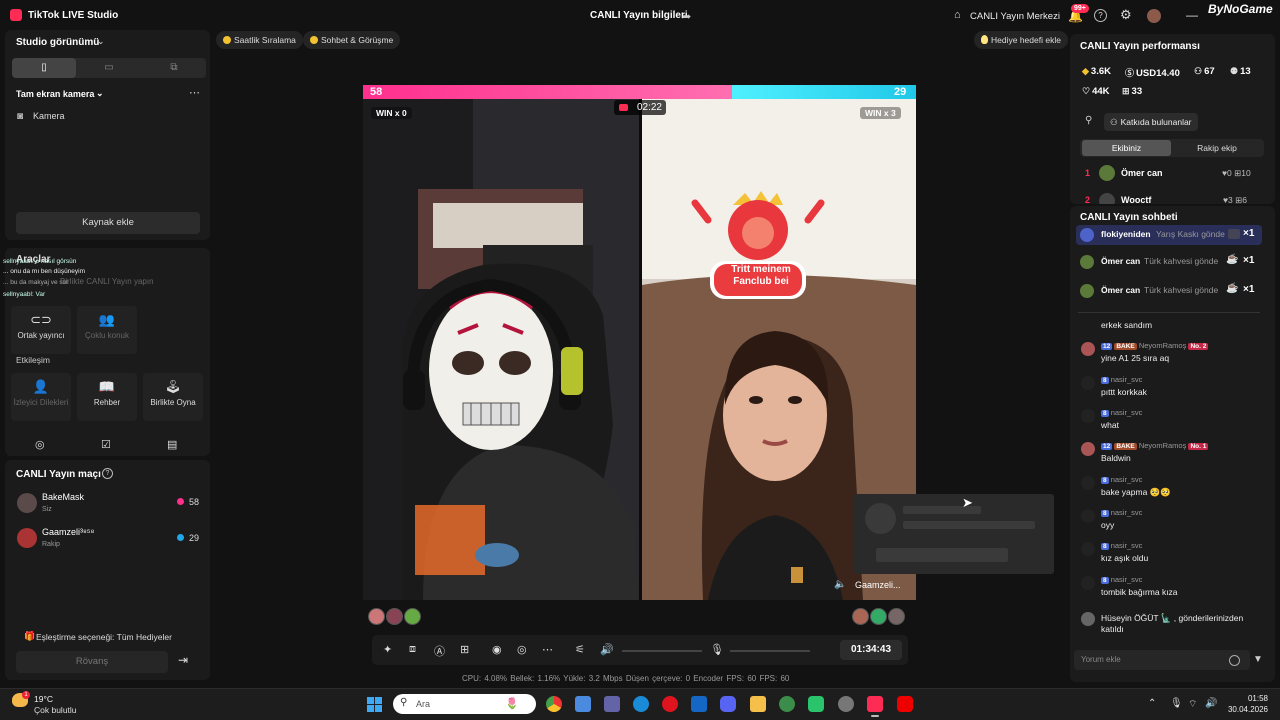 Image resolution: width=1280 pixels, height=720 pixels. What do you see at coordinates (846, 704) in the screenshot?
I see `obs-icon` at bounding box center [846, 704].